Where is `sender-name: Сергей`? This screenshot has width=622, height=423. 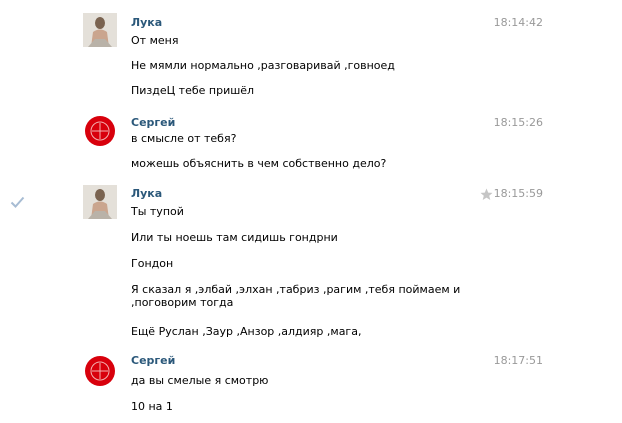 sender-name: Сергей is located at coordinates (153, 360).